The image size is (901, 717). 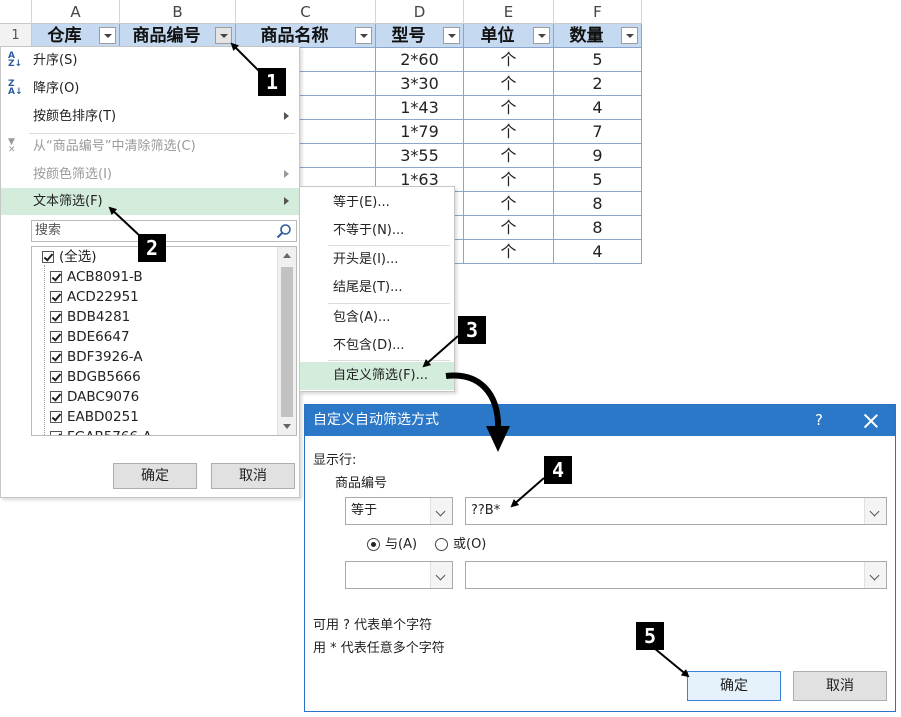 What do you see at coordinates (150, 116) in the screenshot?
I see `menu-item-sort-by-color: 按颜色排序(T)` at bounding box center [150, 116].